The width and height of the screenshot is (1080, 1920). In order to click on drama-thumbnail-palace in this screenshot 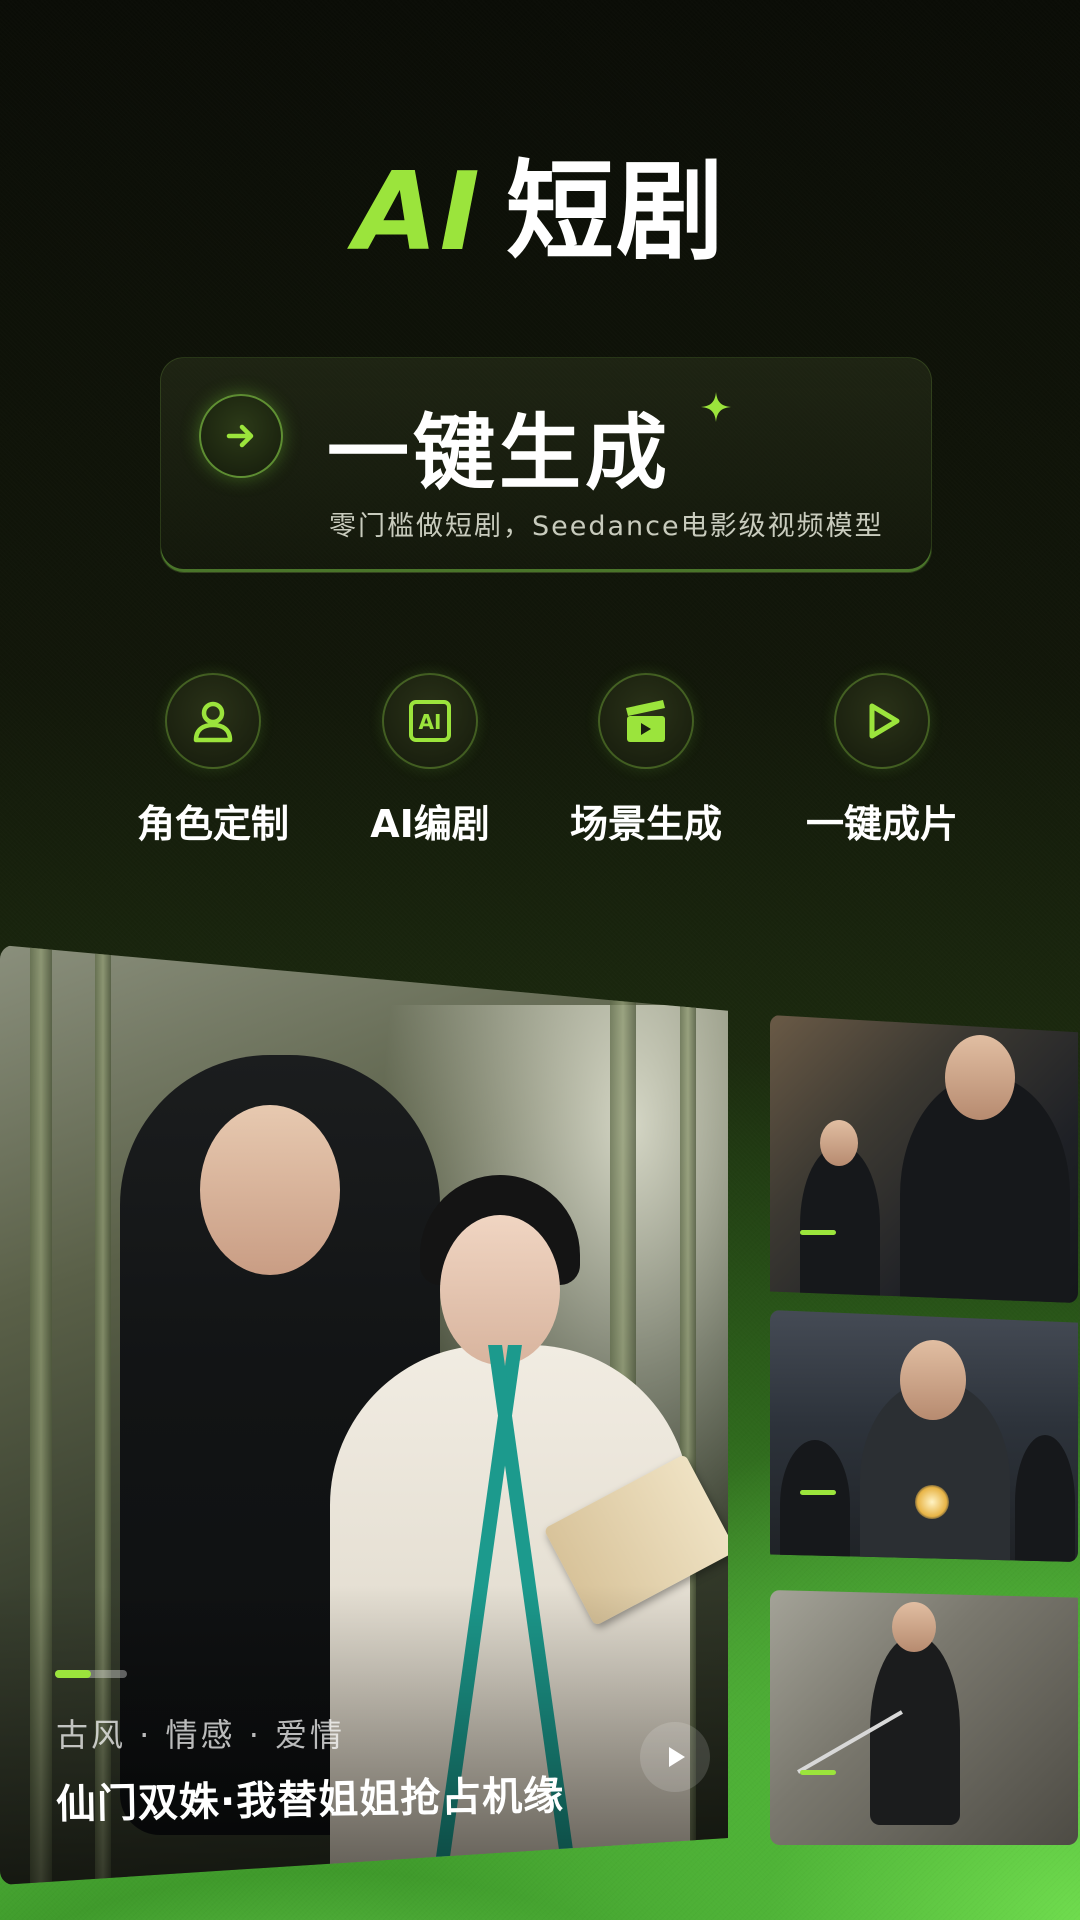, I will do `click(924, 1436)`.